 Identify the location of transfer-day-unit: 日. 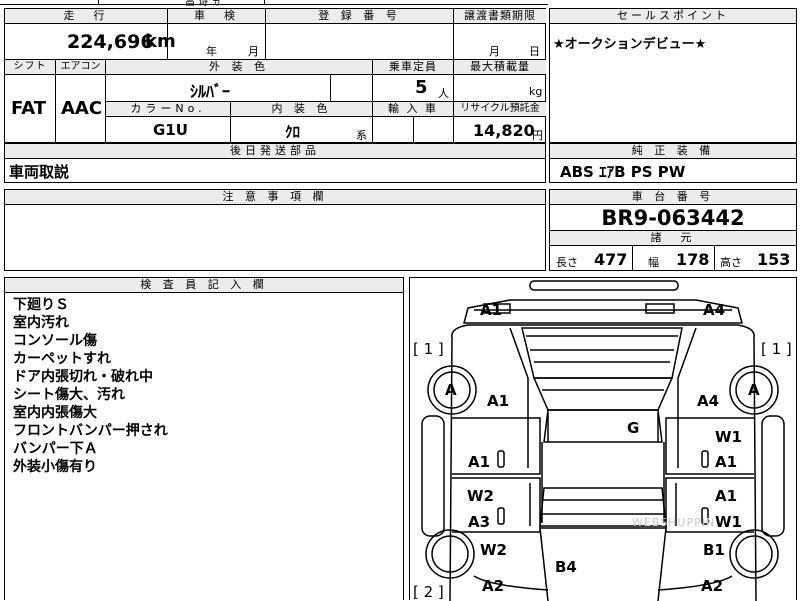
(534, 51).